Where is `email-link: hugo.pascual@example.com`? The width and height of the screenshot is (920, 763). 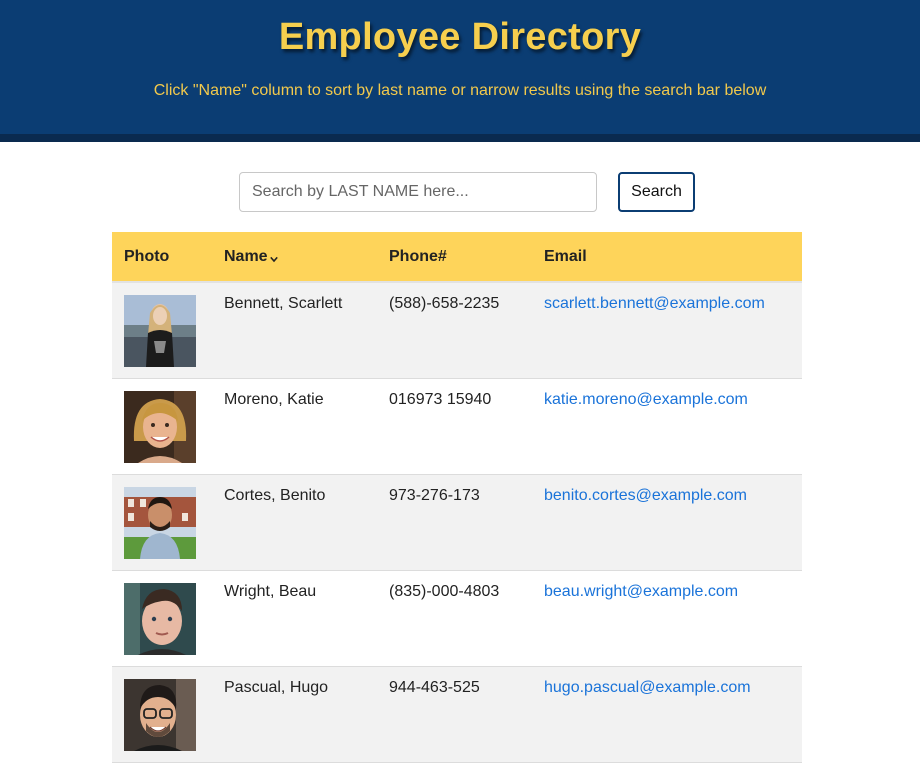 email-link: hugo.pascual@example.com is located at coordinates (647, 687).